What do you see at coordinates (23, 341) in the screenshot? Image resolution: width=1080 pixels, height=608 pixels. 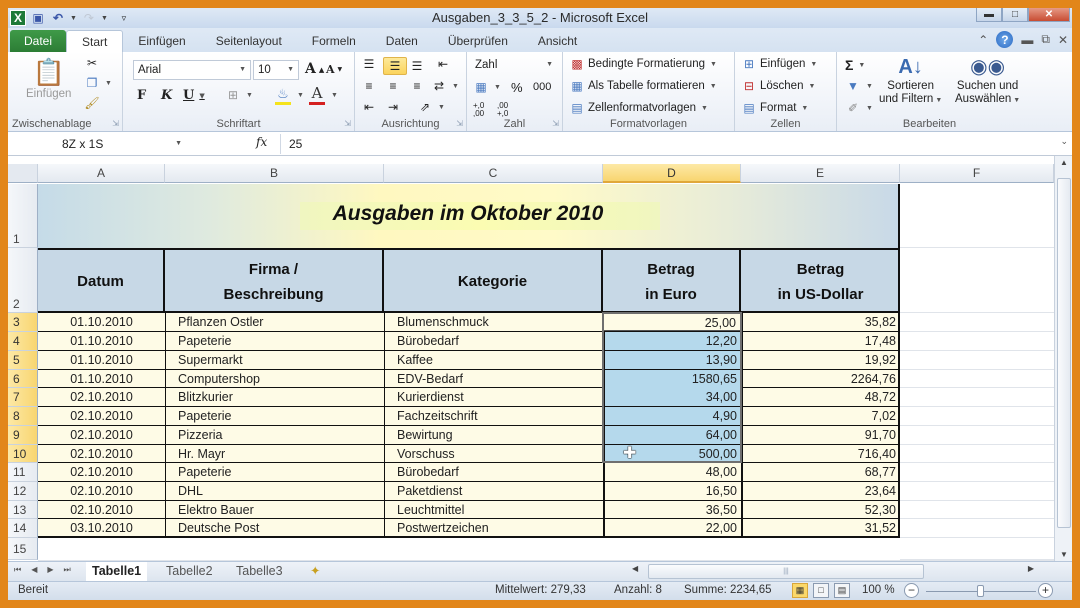 I see `row-header-4: 4` at bounding box center [23, 341].